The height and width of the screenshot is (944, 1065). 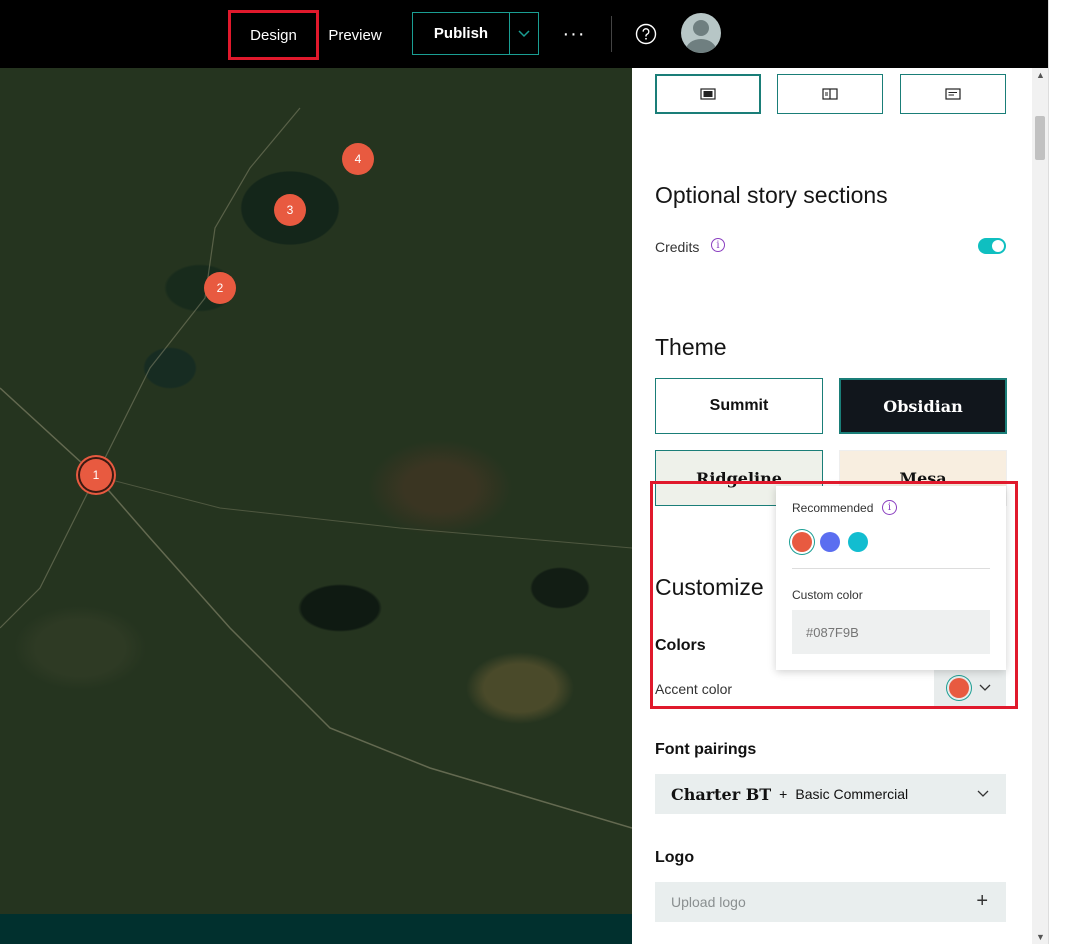 What do you see at coordinates (827, 595) in the screenshot?
I see `custom-color-label: Custom color` at bounding box center [827, 595].